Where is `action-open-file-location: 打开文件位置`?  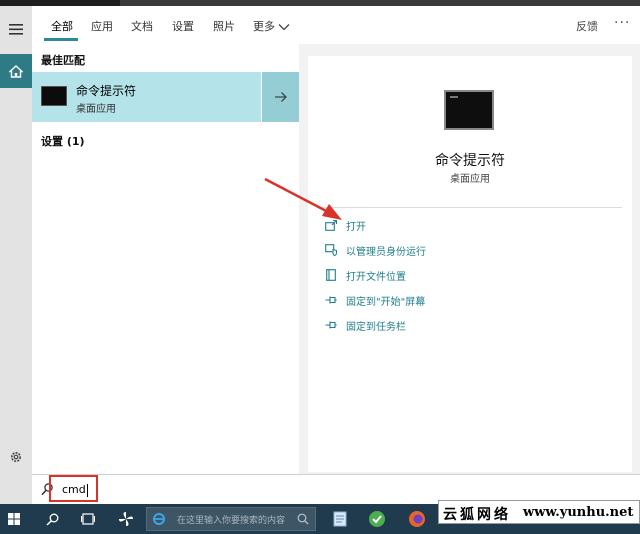
action-open-file-location: 打开文件位置 is located at coordinates (365, 275).